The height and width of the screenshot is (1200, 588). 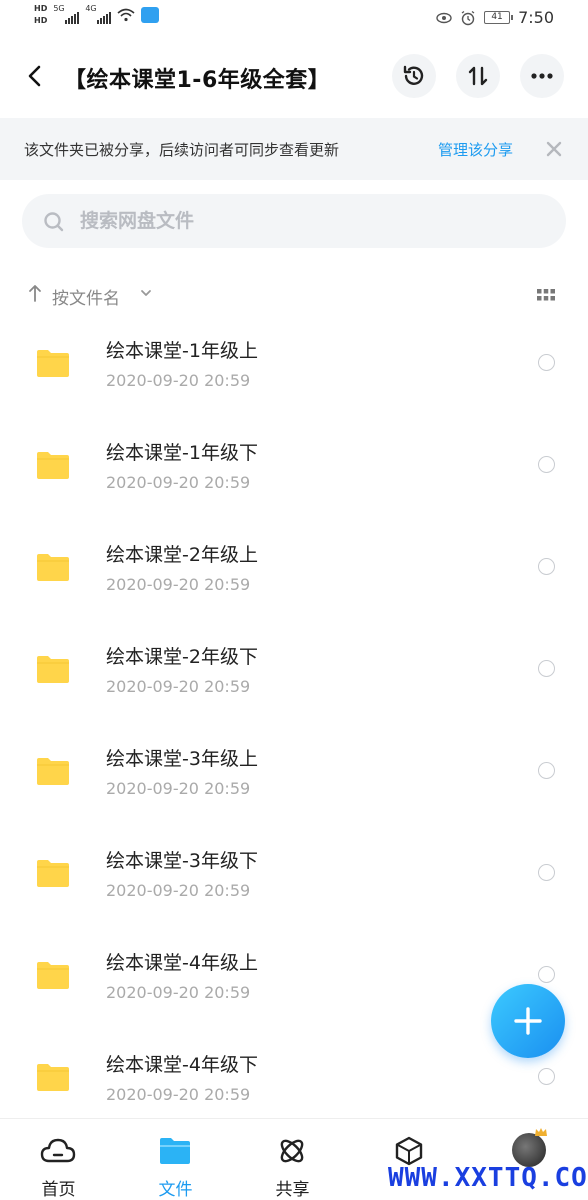 What do you see at coordinates (536, 17) in the screenshot?
I see `status-time: 7:50` at bounding box center [536, 17].